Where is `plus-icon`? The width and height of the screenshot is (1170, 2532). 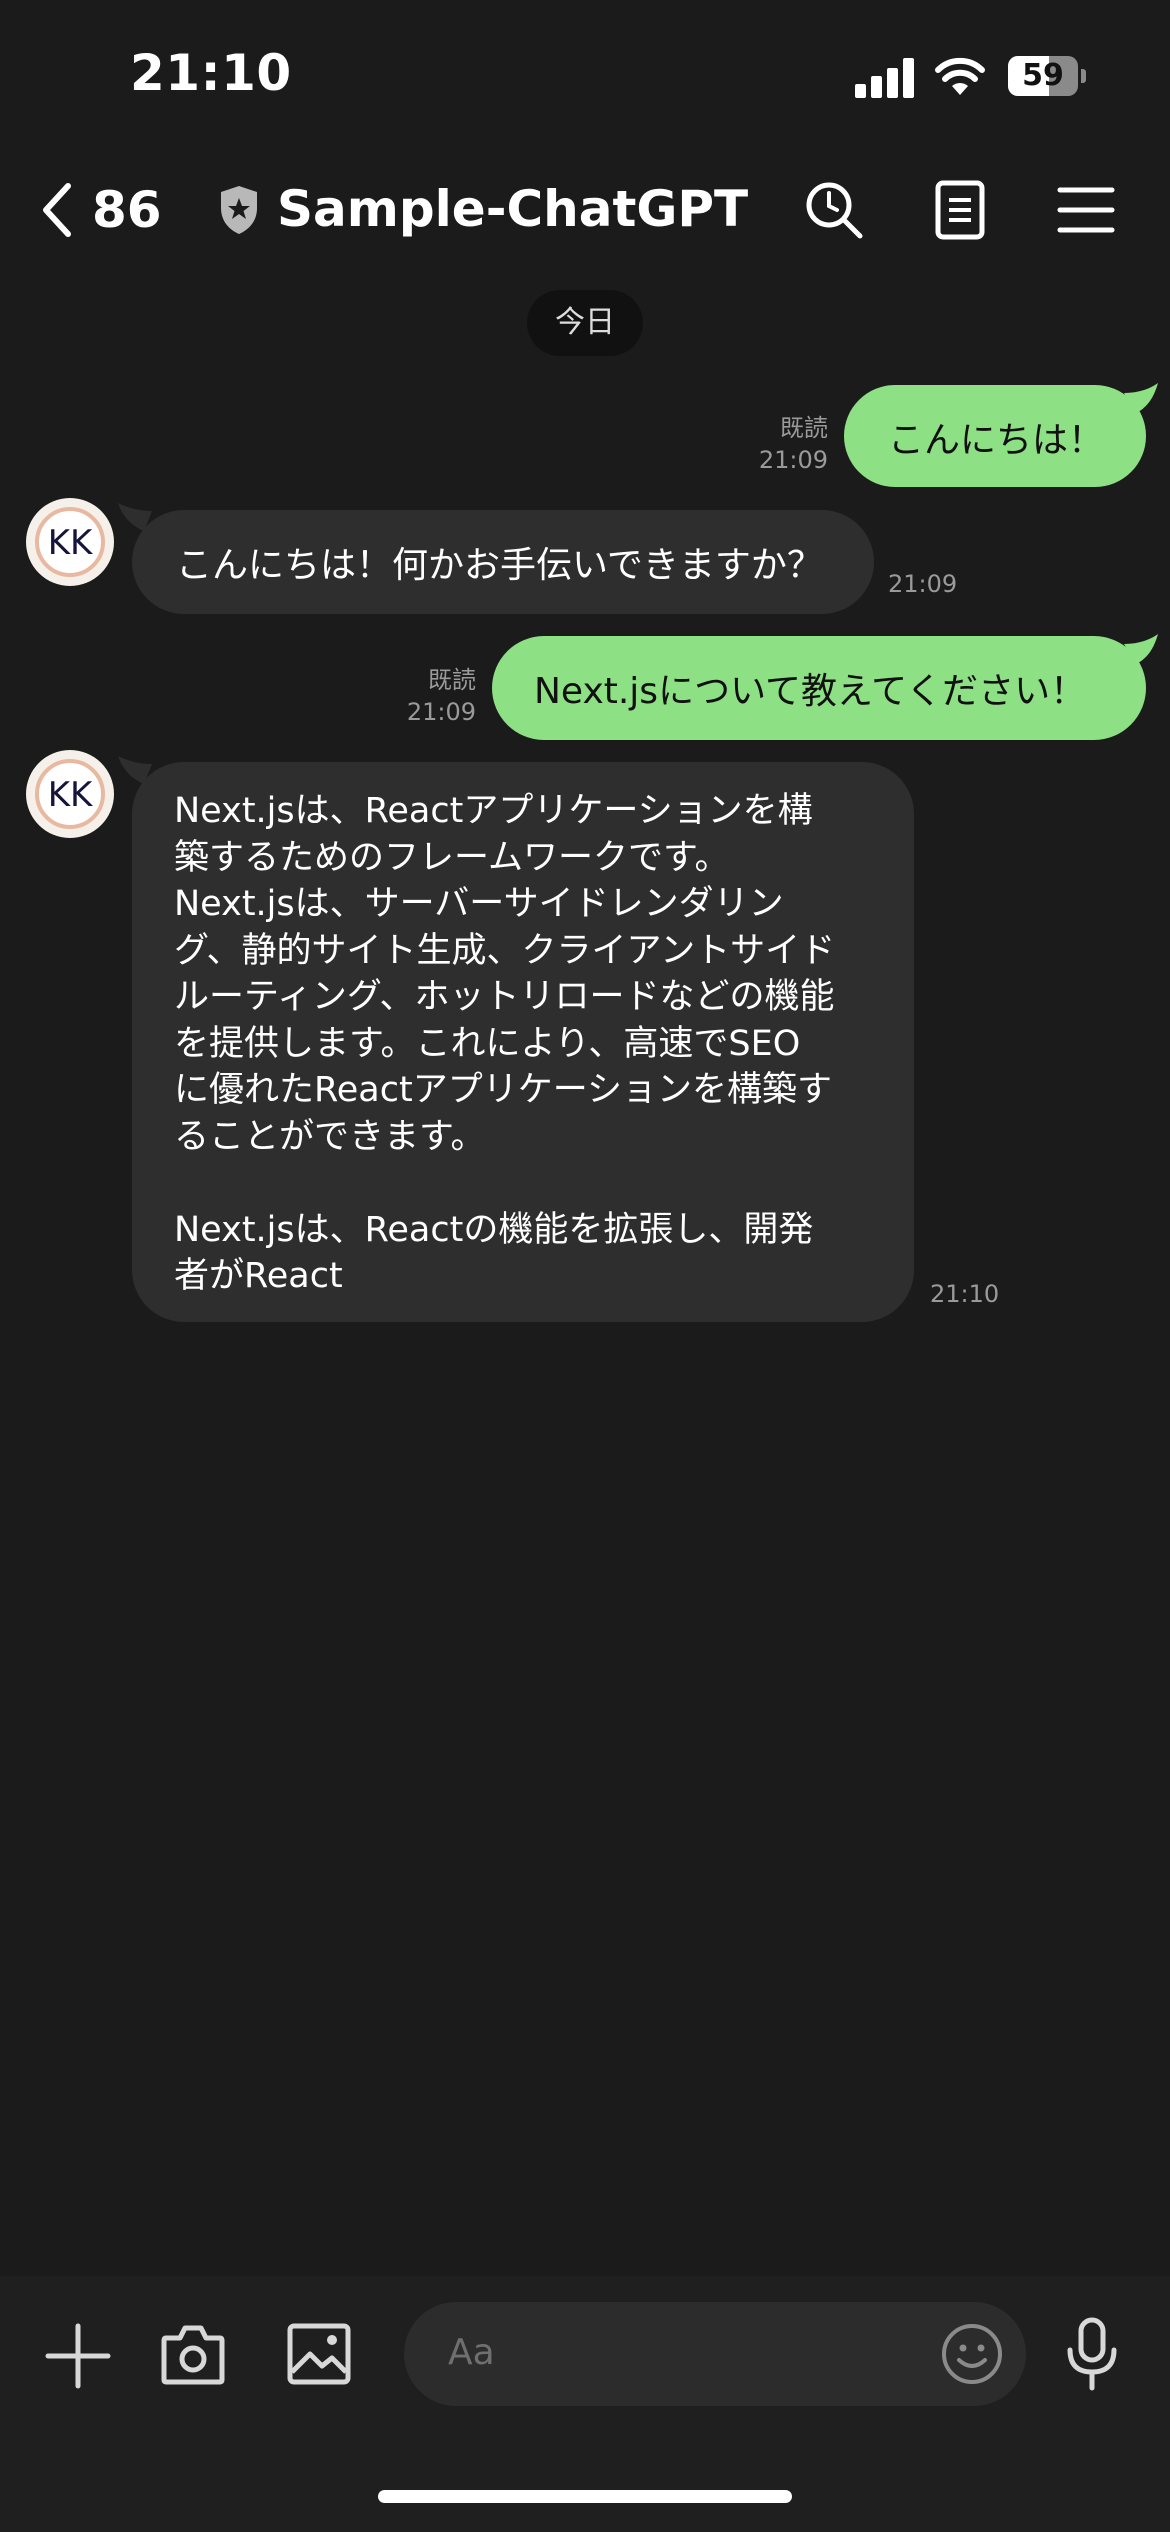 plus-icon is located at coordinates (78, 2356).